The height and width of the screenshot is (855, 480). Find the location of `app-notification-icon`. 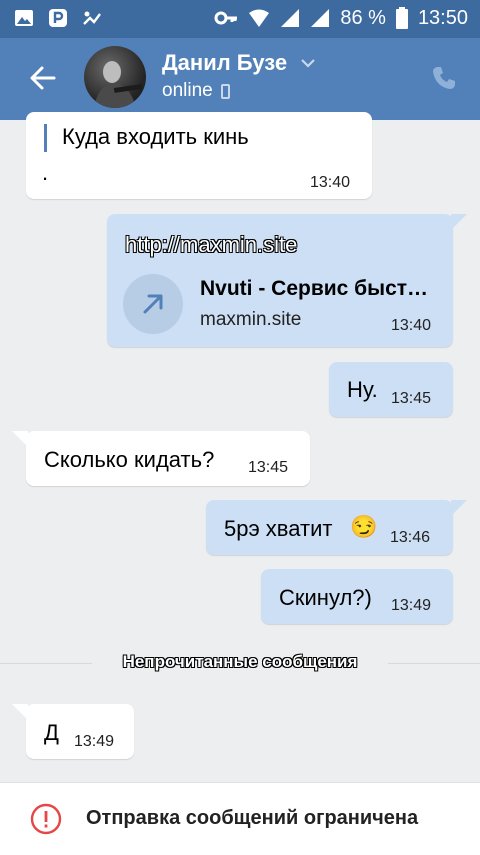

app-notification-icon is located at coordinates (92, 18).